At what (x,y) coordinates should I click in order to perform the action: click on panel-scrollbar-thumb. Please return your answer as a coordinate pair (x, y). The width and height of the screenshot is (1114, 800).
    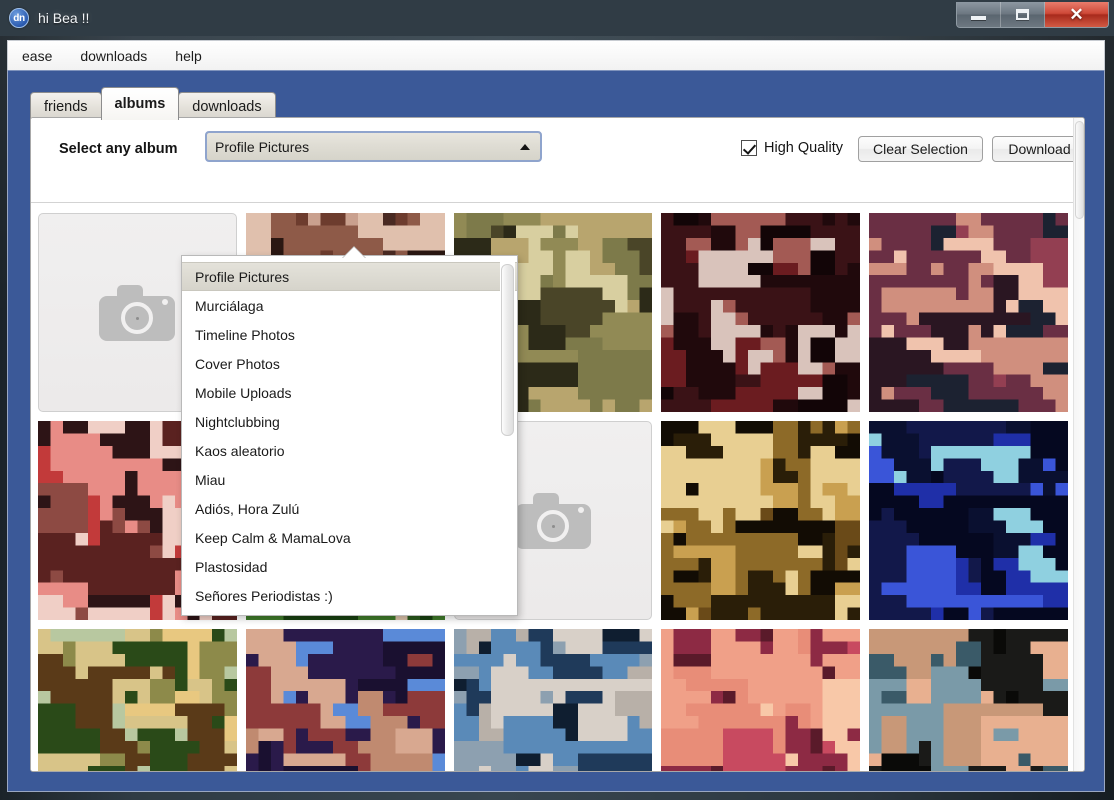
    Looking at the image, I should click on (1079, 170).